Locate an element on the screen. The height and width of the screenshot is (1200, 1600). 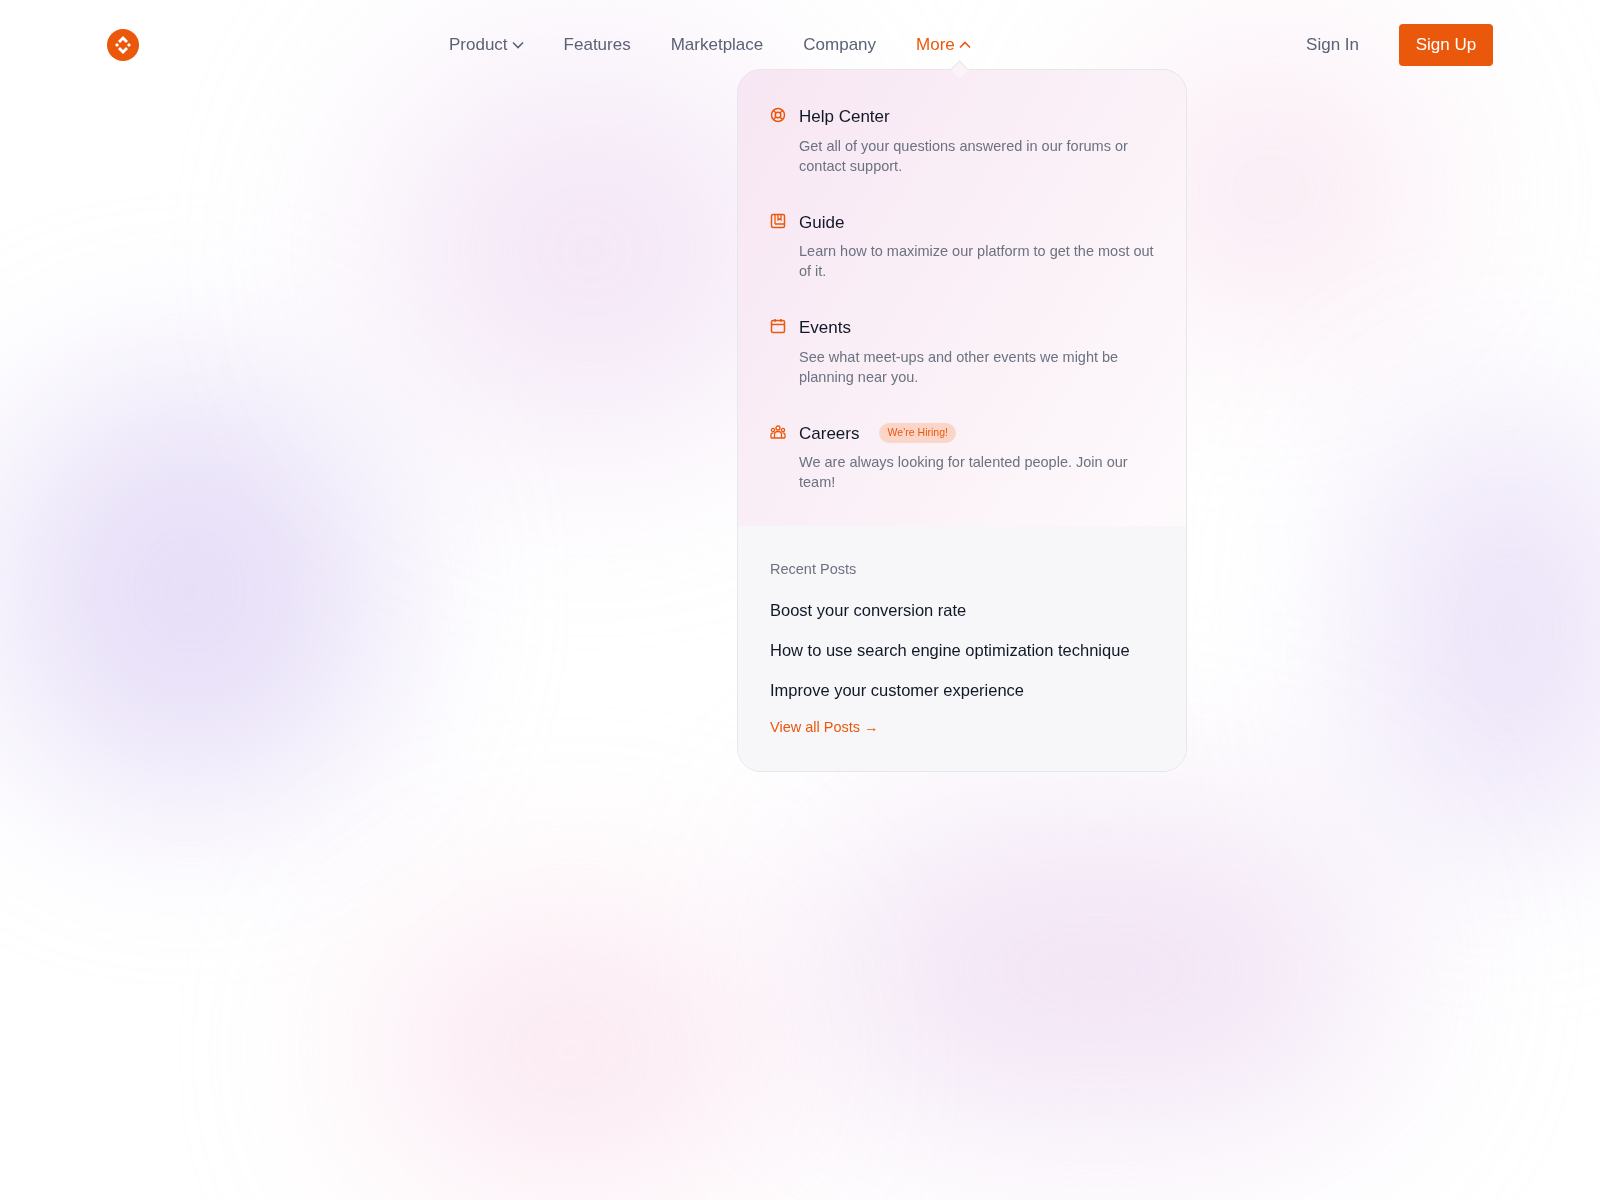
menu-item-title: Help Center is located at coordinates (844, 117).